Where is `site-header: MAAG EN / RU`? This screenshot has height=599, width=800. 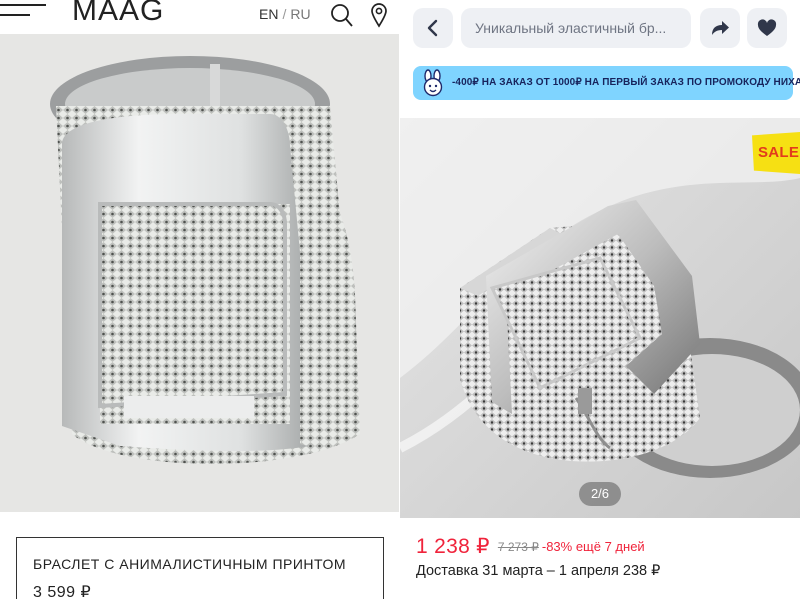
site-header: MAAG EN / RU is located at coordinates (200, 17).